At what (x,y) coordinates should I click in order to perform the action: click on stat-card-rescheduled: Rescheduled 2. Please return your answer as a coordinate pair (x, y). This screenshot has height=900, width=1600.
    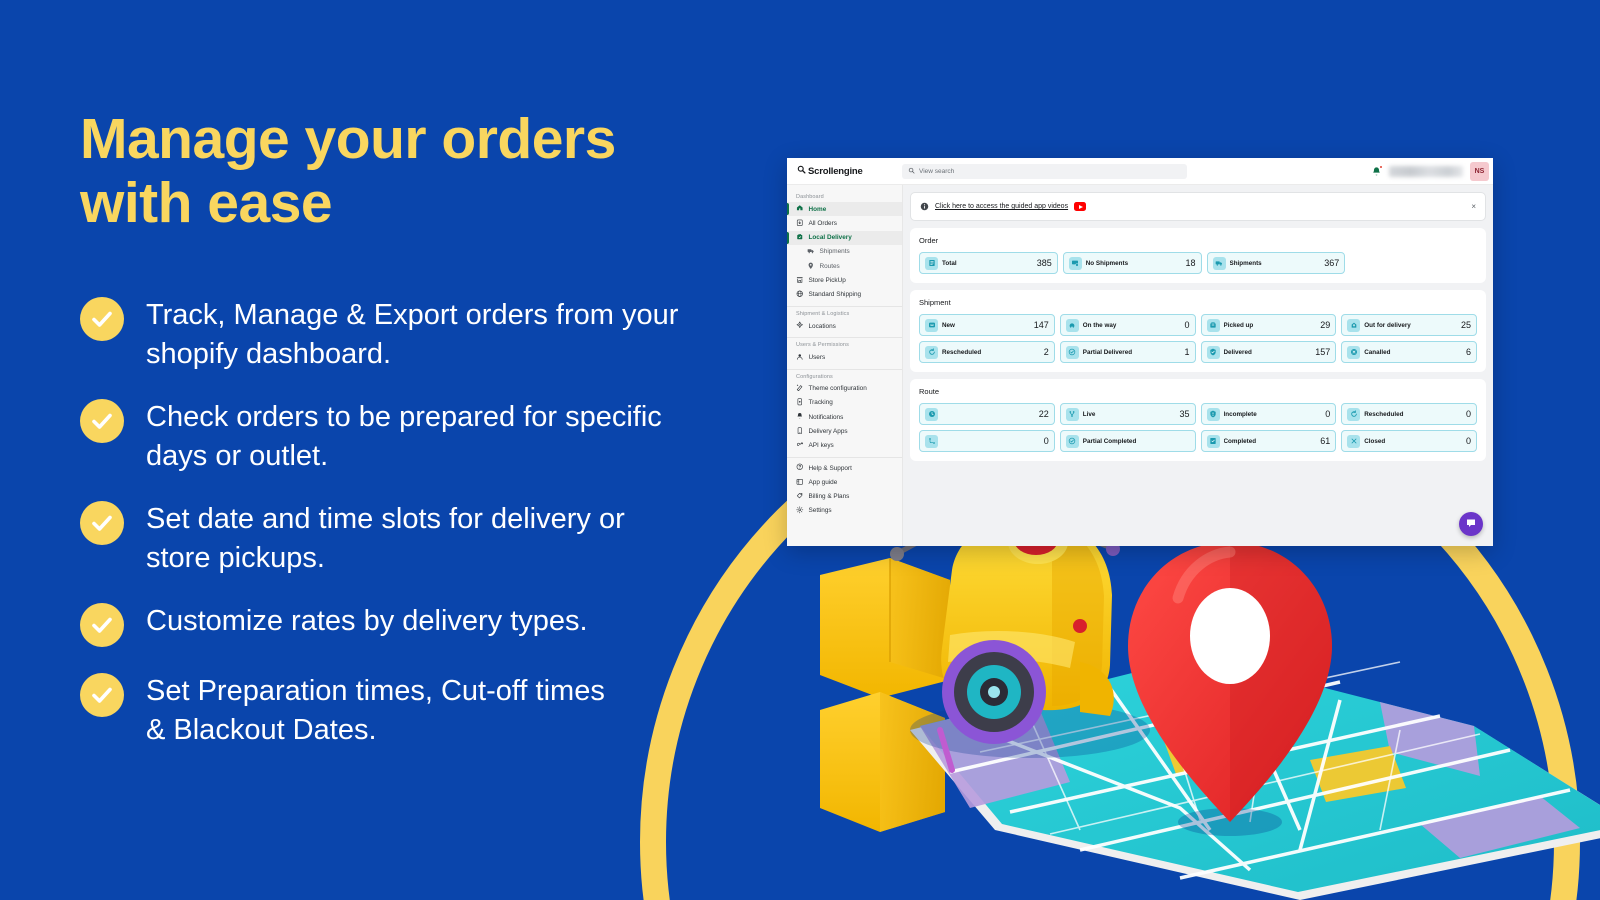
    Looking at the image, I should click on (987, 352).